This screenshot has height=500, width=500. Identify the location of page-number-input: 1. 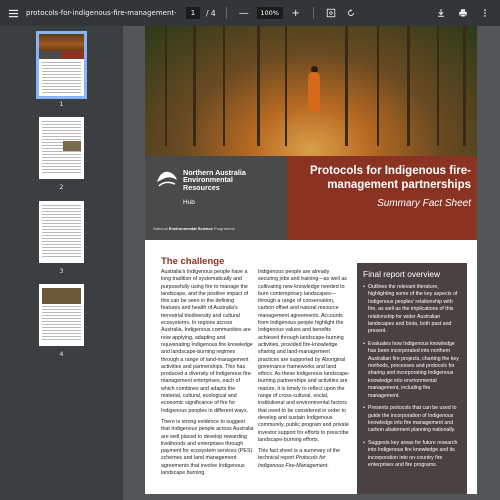
(193, 13).